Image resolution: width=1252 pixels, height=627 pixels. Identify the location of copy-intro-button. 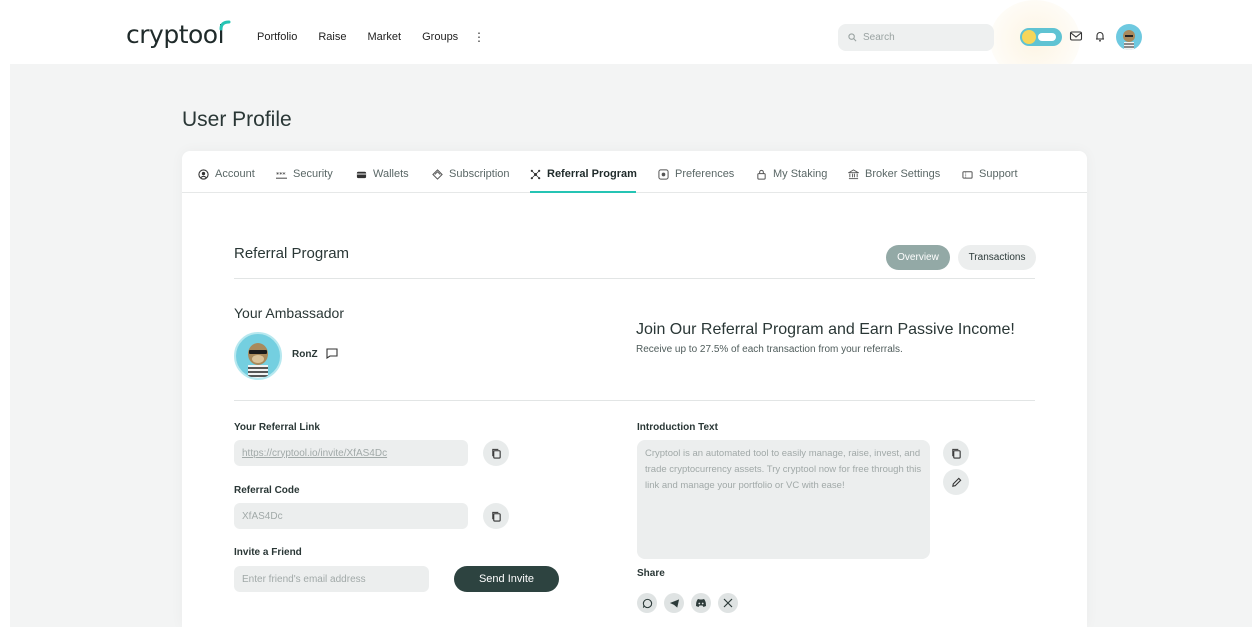
(956, 453).